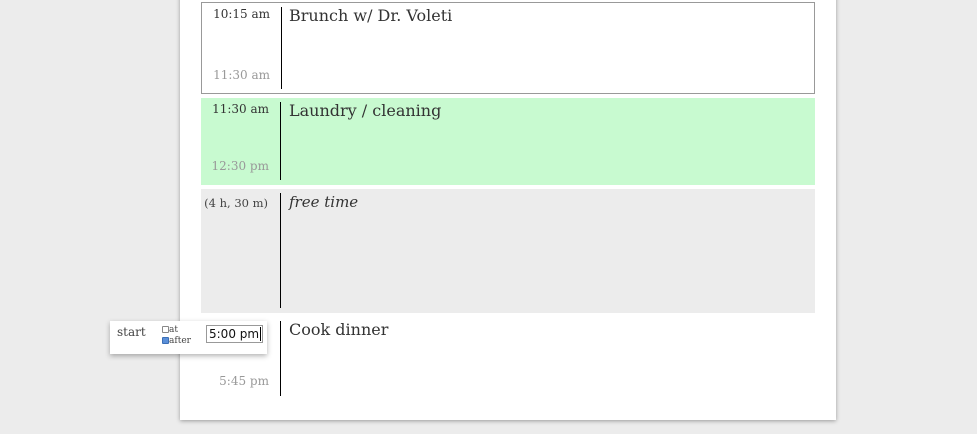  What do you see at coordinates (244, 381) in the screenshot?
I see `event-end-time: 5:45 pm` at bounding box center [244, 381].